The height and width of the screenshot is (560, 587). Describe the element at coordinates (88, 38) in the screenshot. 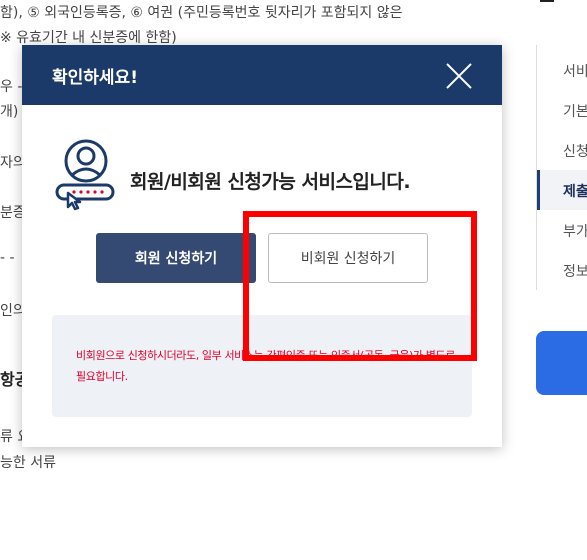

I see `bg-text-line: ※ 유효기간 내 신분증에 한함)` at that location.